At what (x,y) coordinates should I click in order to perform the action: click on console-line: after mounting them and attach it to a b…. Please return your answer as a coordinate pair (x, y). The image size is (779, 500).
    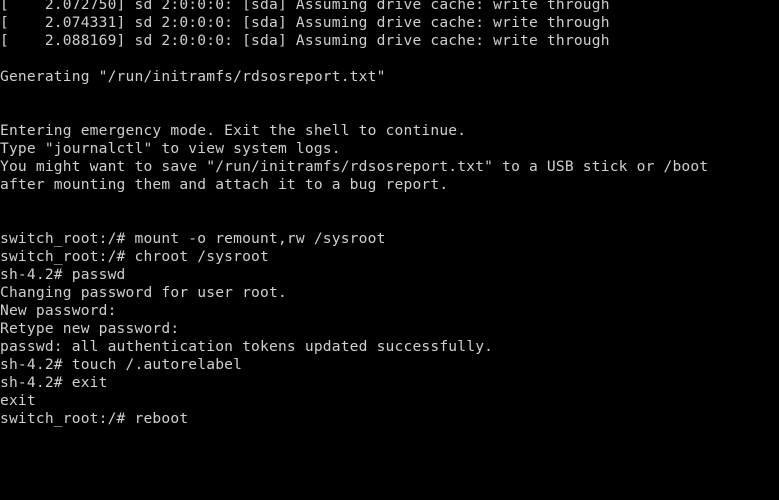
    Looking at the image, I should click on (224, 184).